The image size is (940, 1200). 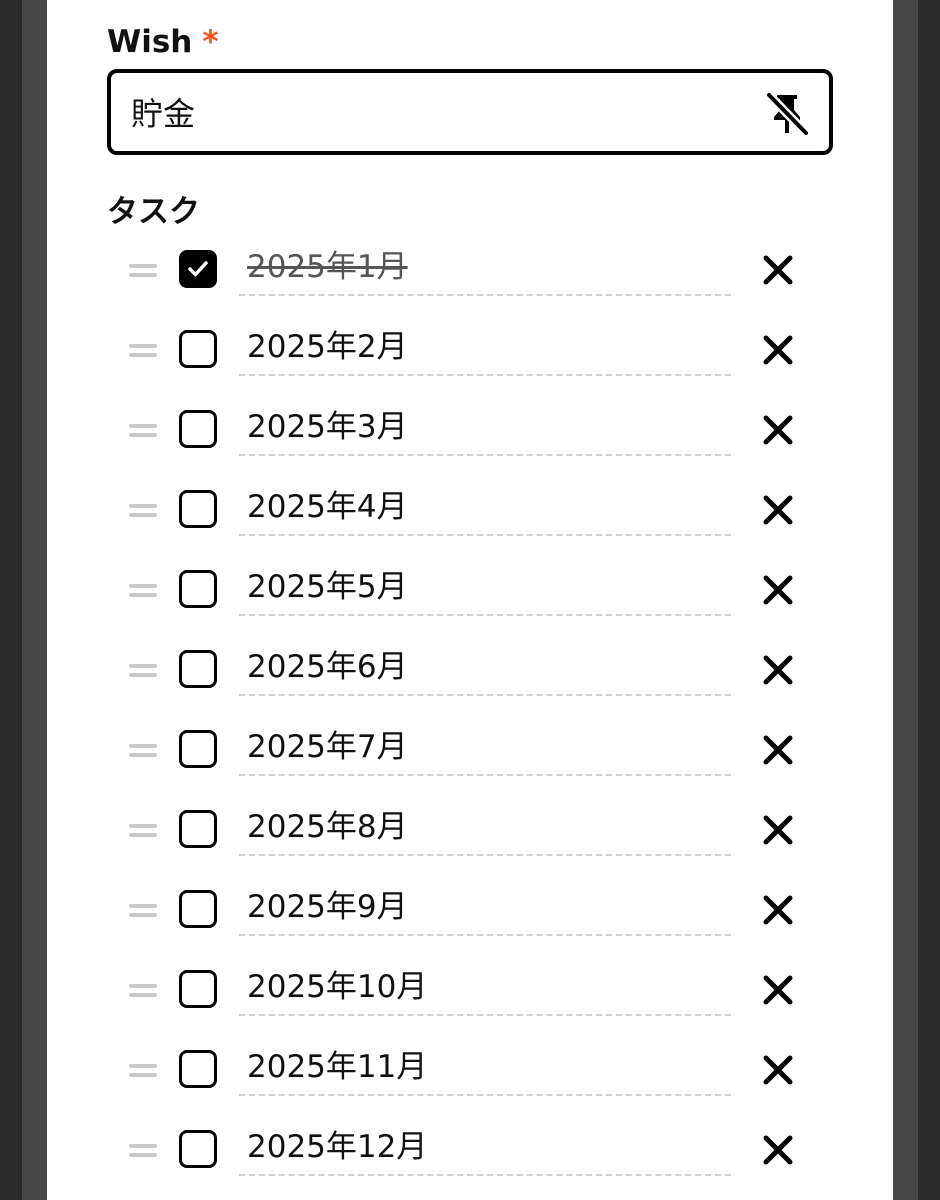 What do you see at coordinates (485, 347) in the screenshot?
I see `task-text-field: 2025年2月` at bounding box center [485, 347].